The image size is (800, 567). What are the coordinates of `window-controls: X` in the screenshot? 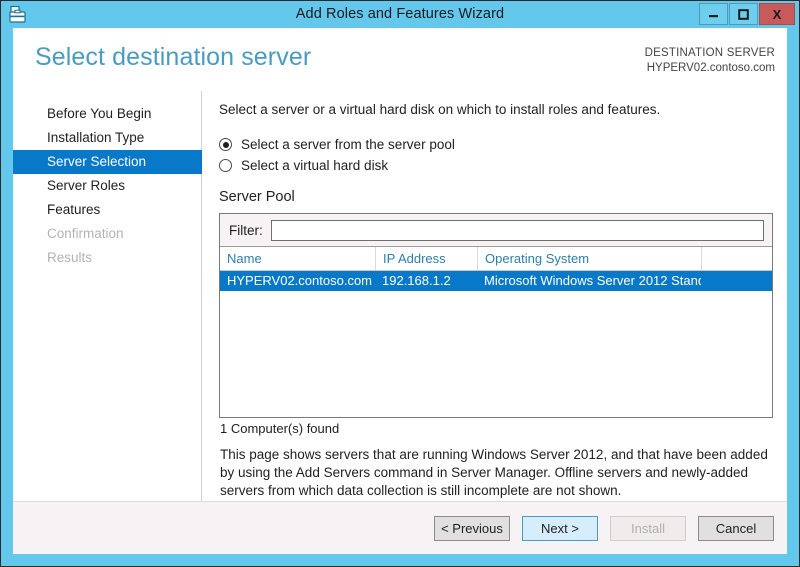 It's located at (746, 14).